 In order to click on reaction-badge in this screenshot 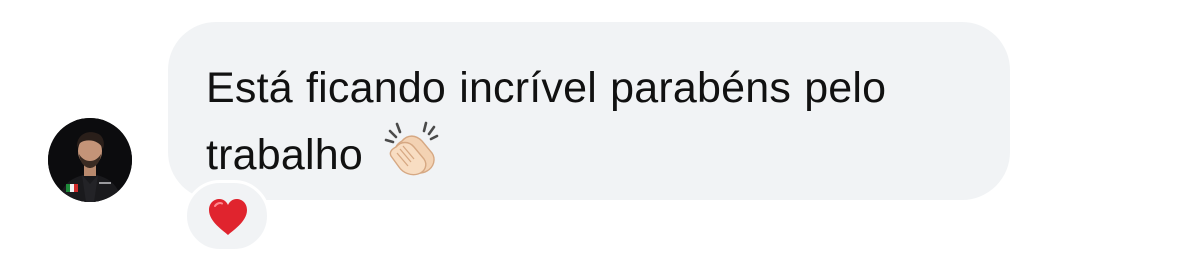, I will do `click(227, 216)`.